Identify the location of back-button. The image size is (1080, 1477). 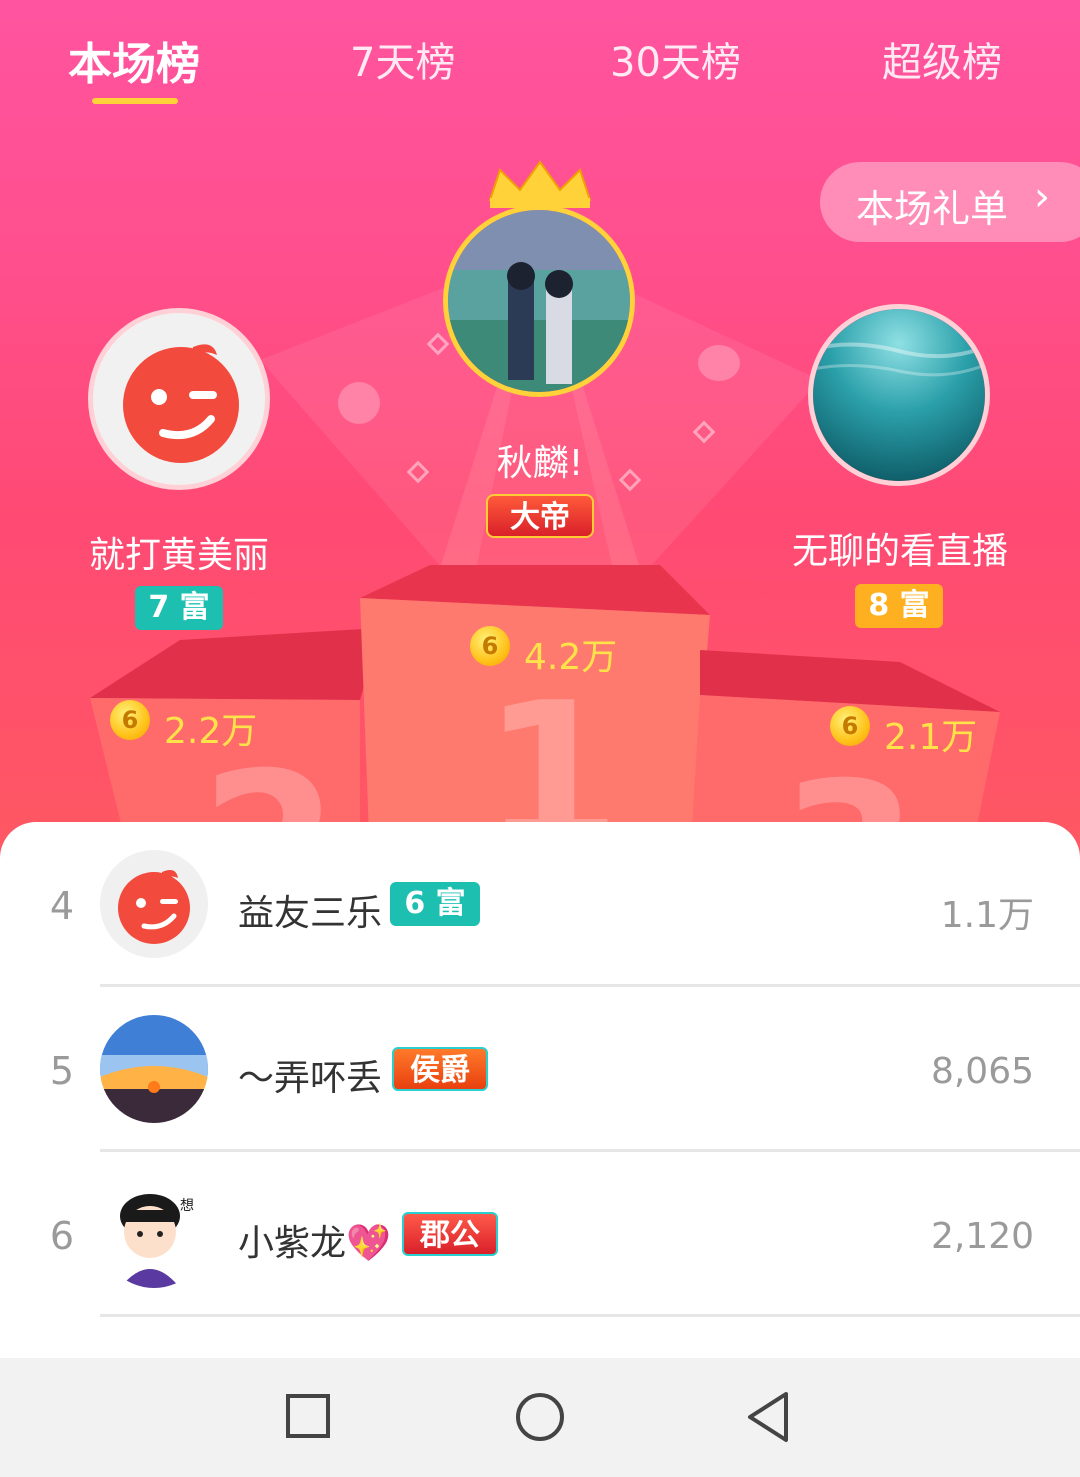
(770, 1418).